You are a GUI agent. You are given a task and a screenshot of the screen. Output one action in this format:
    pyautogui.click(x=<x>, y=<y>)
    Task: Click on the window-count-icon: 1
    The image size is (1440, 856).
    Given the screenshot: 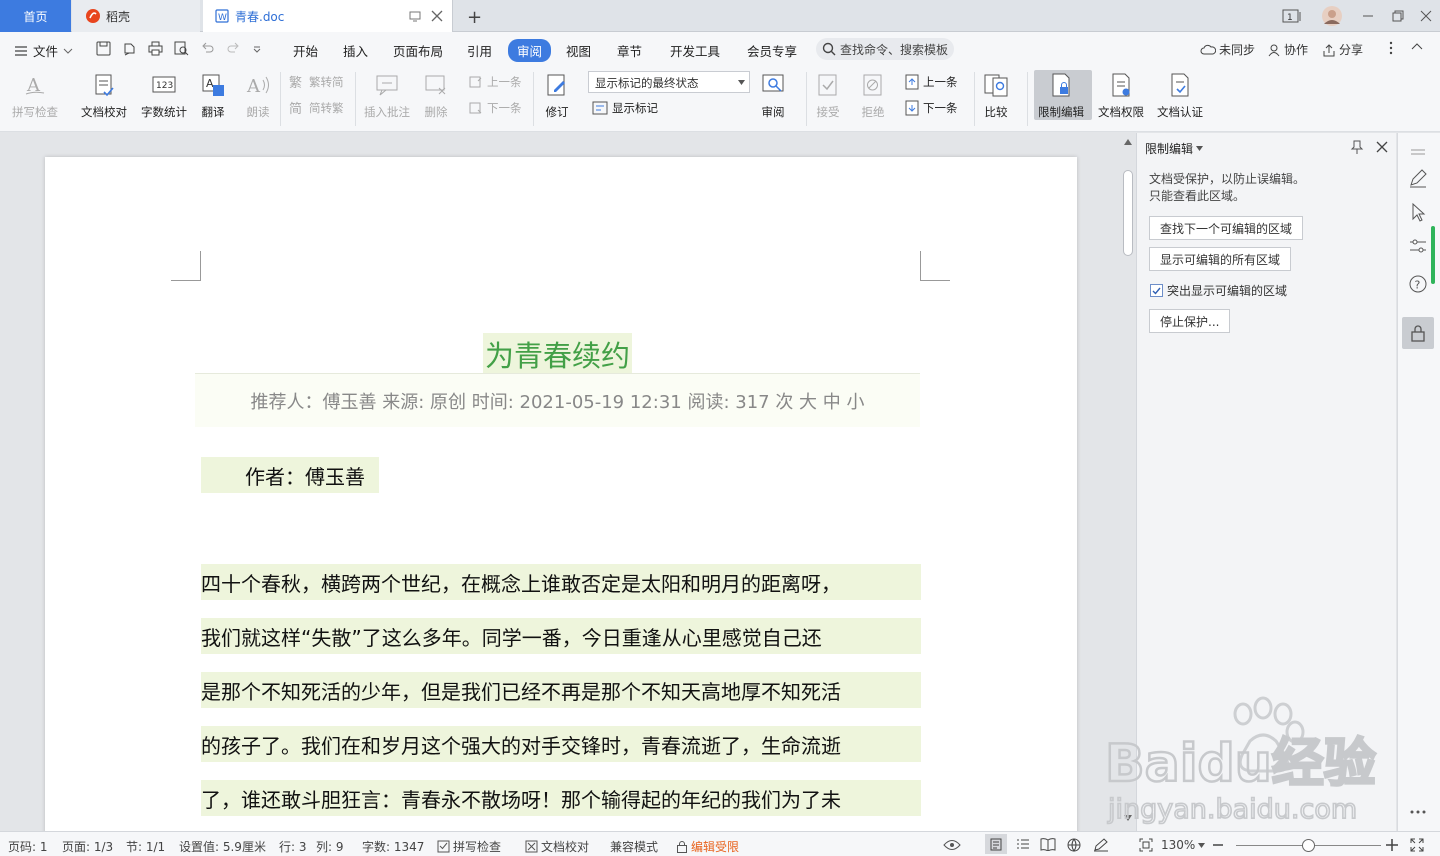 What is the action you would take?
    pyautogui.click(x=1292, y=16)
    